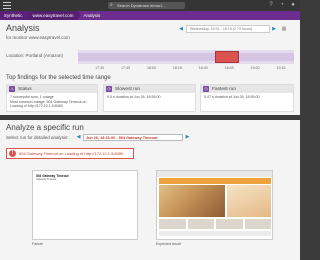 This screenshot has height=260, width=320. What do you see at coordinates (15, 15) in the screenshot?
I see `breadcrumb-synthetic: Synthetic` at bounding box center [15, 15].